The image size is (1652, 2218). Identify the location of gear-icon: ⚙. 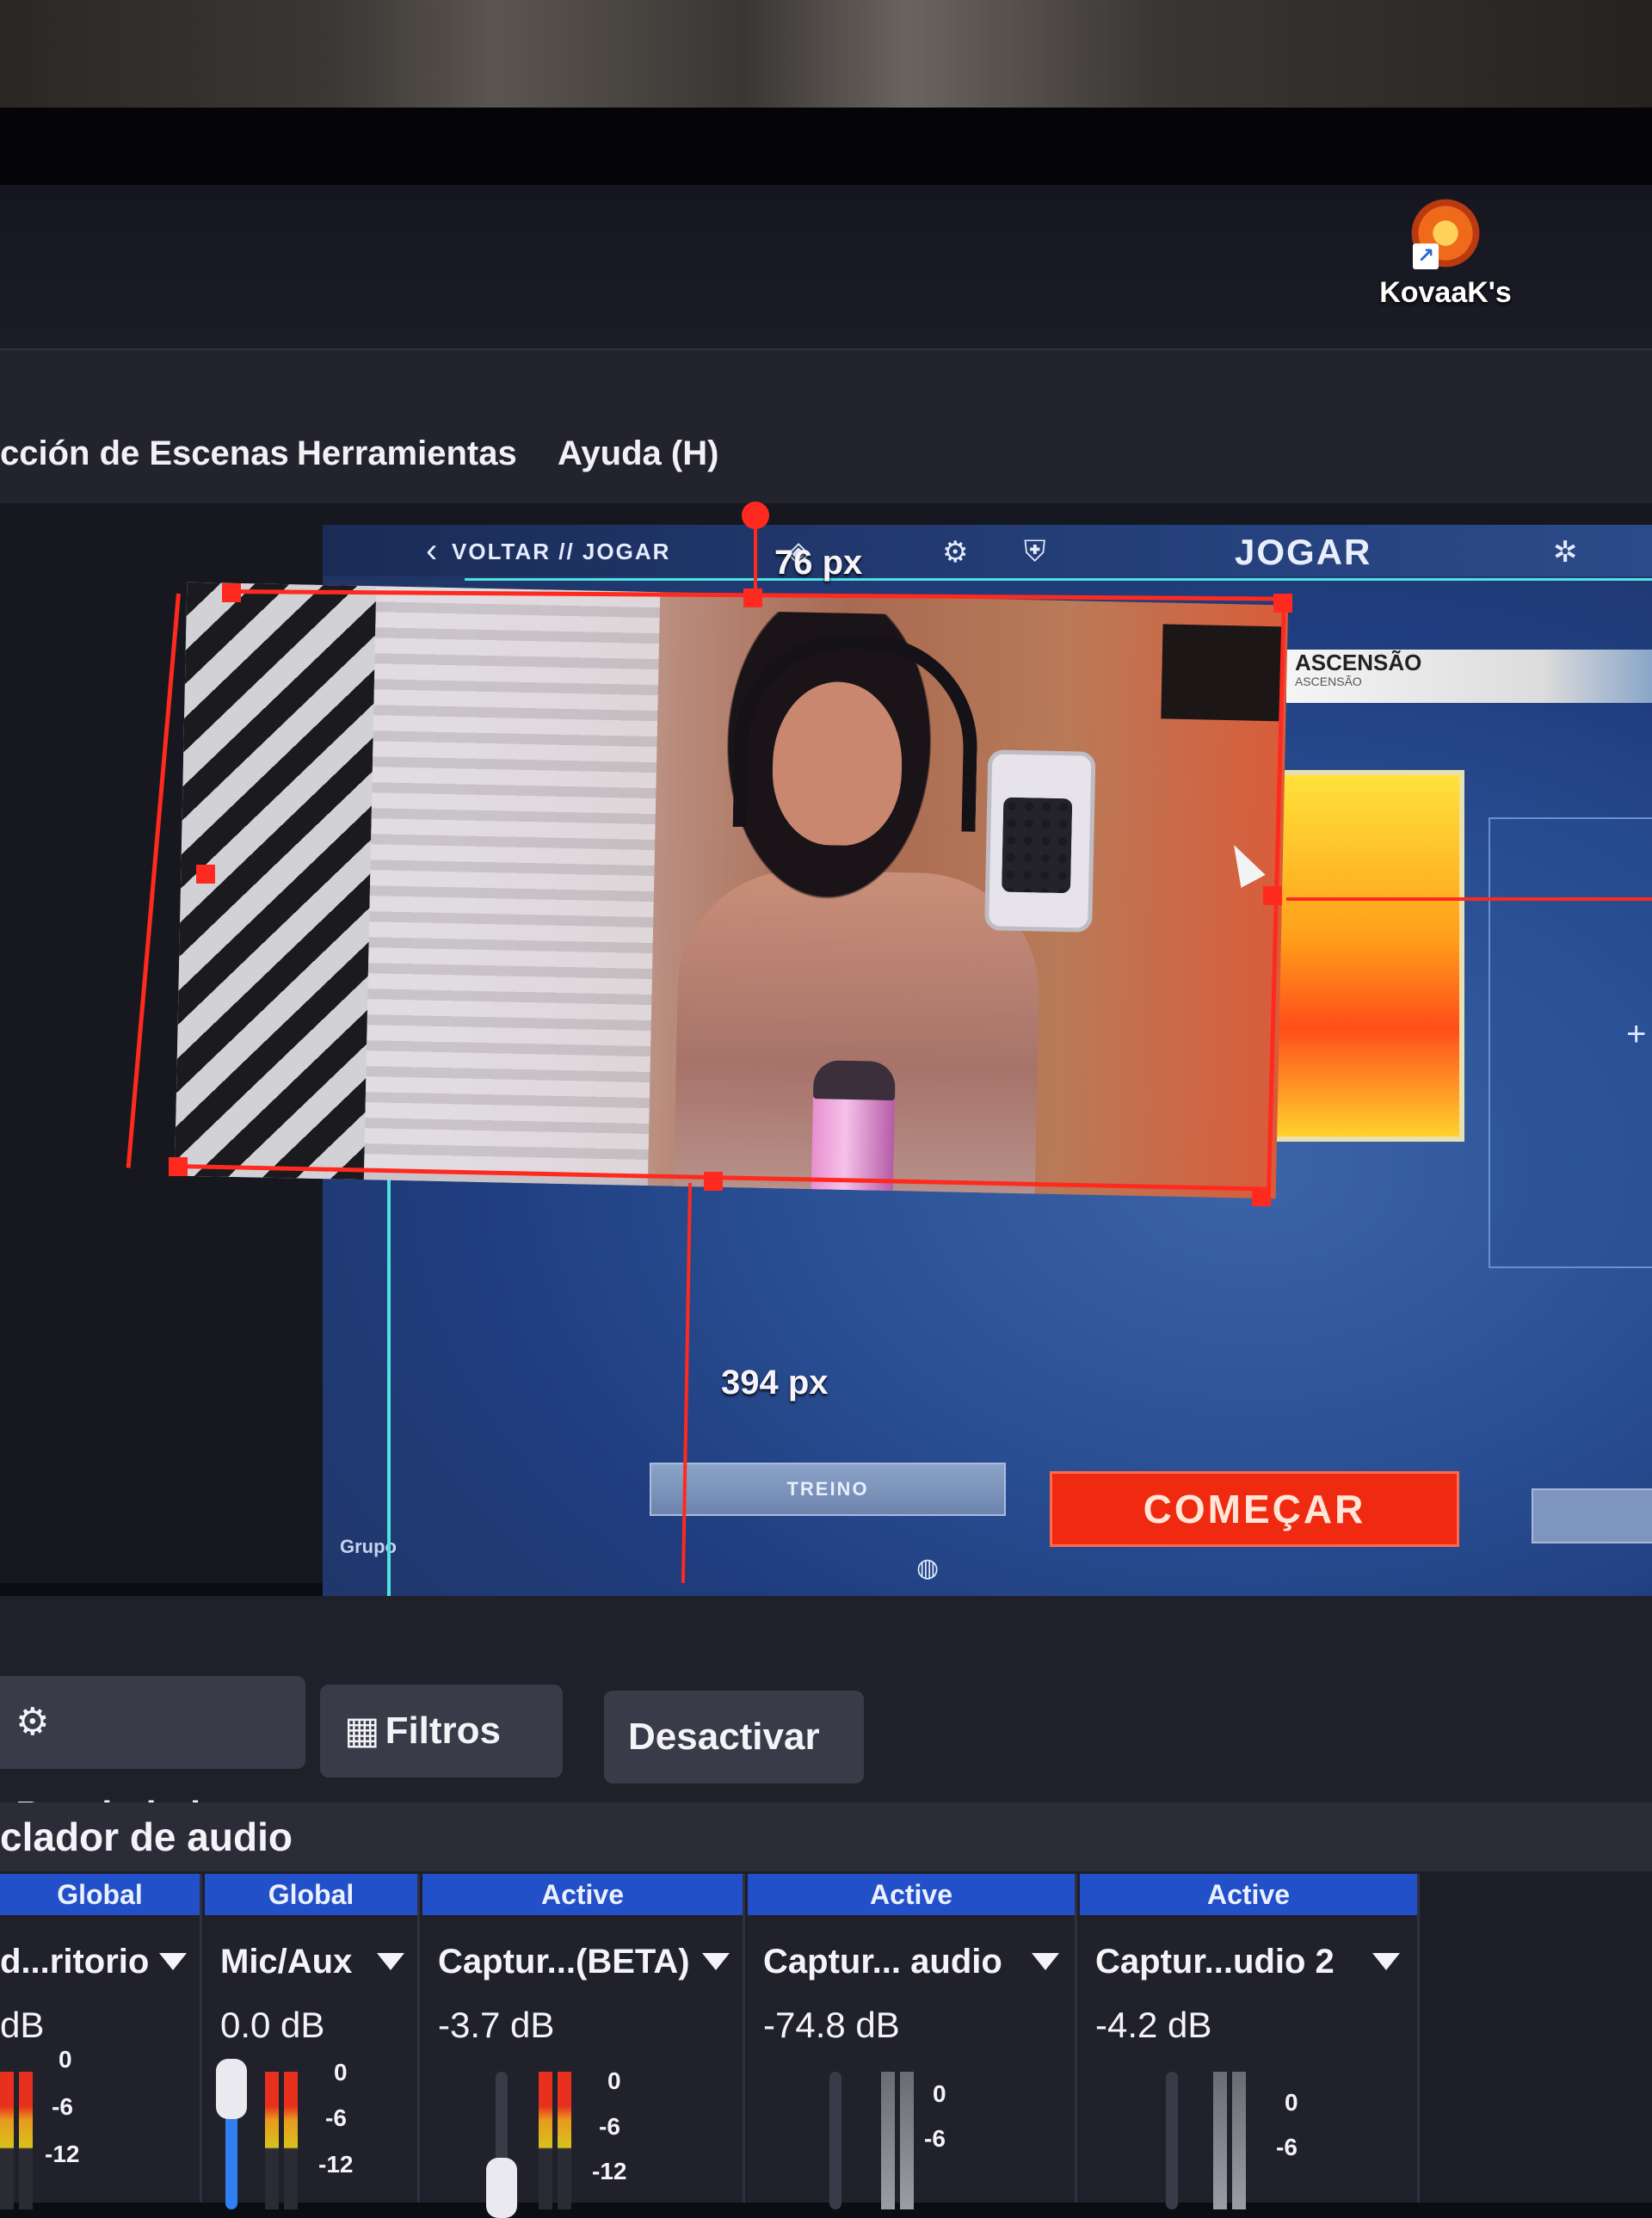
(32, 1722).